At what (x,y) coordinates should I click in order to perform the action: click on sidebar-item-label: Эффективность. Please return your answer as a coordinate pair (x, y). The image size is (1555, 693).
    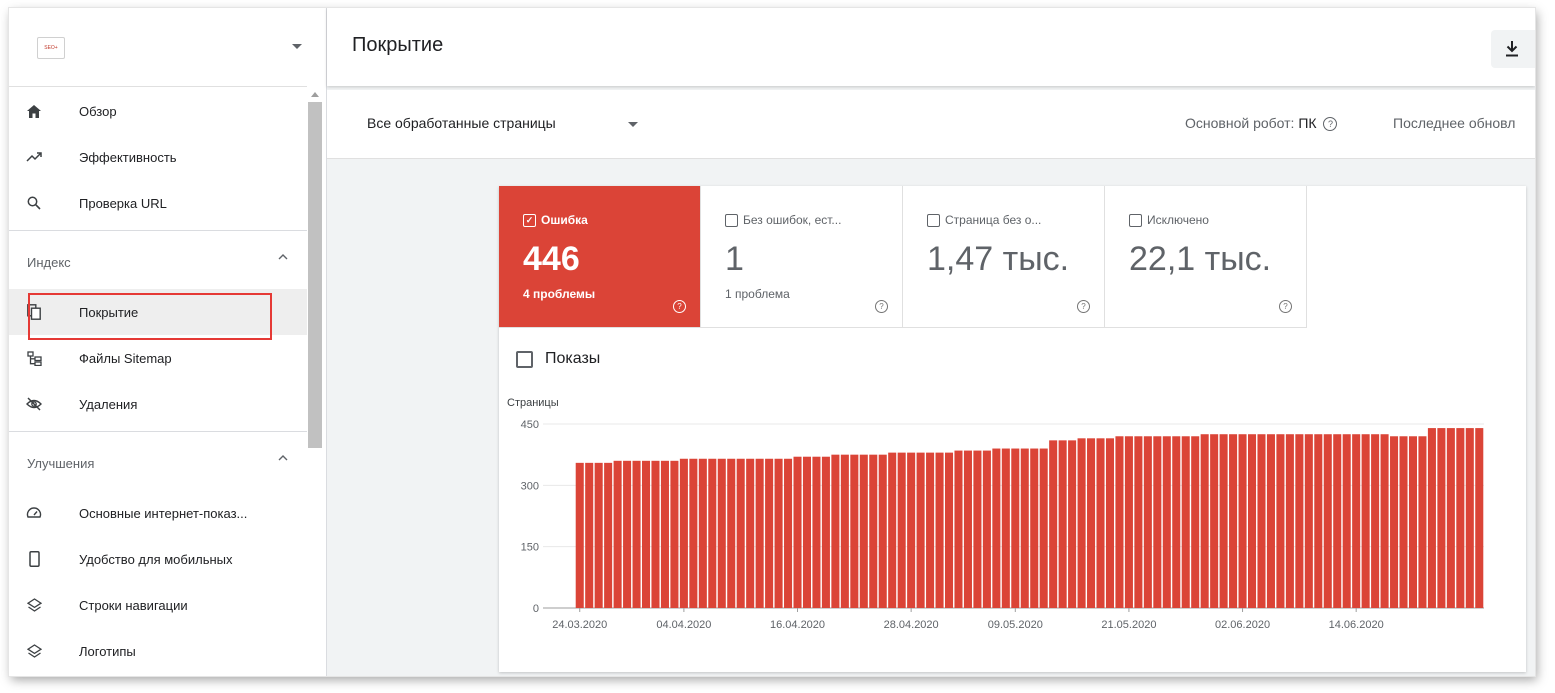
    Looking at the image, I should click on (128, 157).